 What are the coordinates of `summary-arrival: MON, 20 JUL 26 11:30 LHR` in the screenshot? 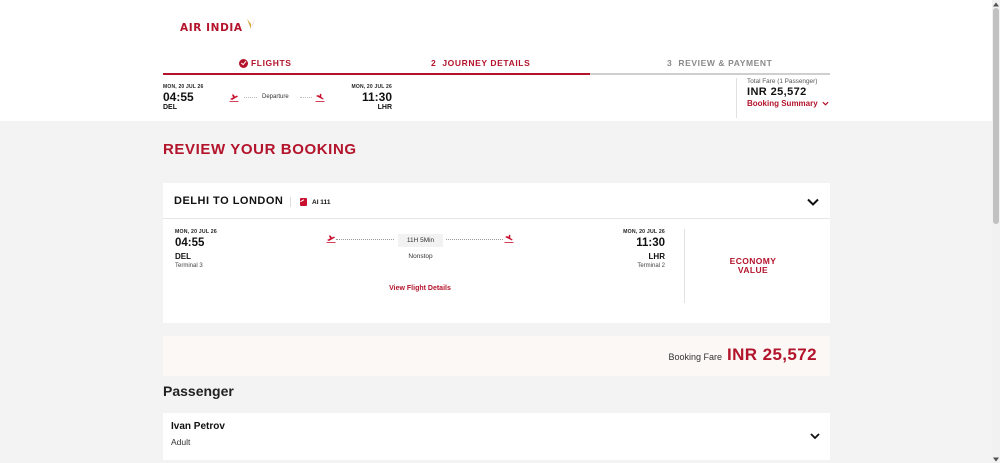 It's located at (371, 97).